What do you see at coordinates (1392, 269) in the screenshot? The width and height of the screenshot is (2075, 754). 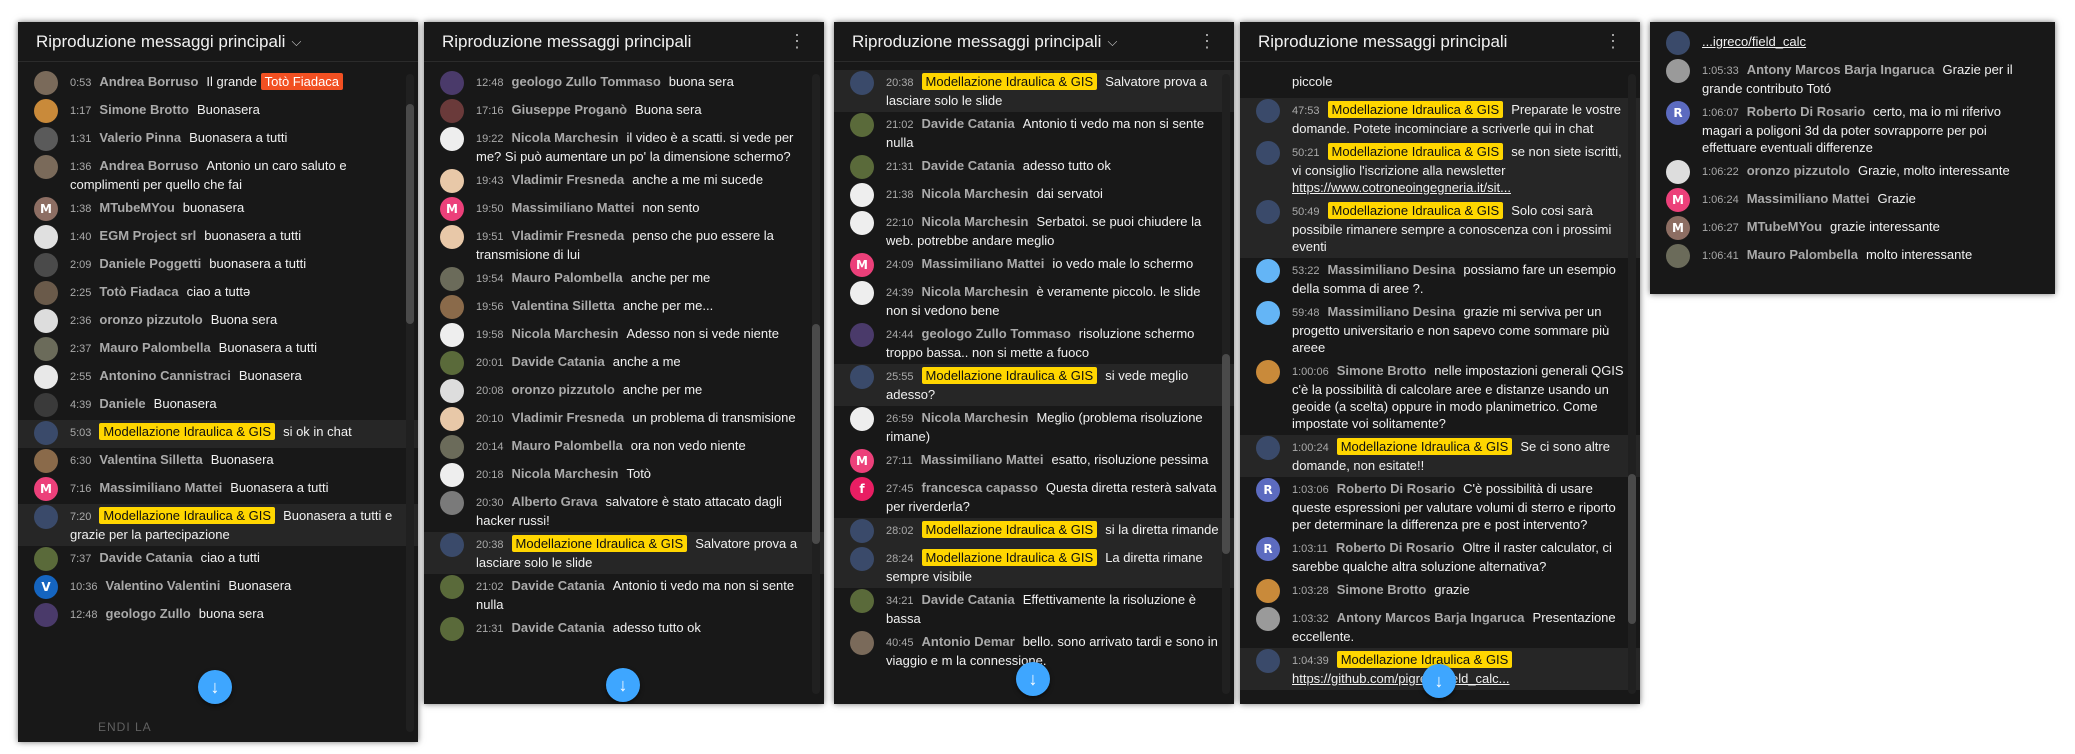 I see `author-name: Massimiliano Desina` at bounding box center [1392, 269].